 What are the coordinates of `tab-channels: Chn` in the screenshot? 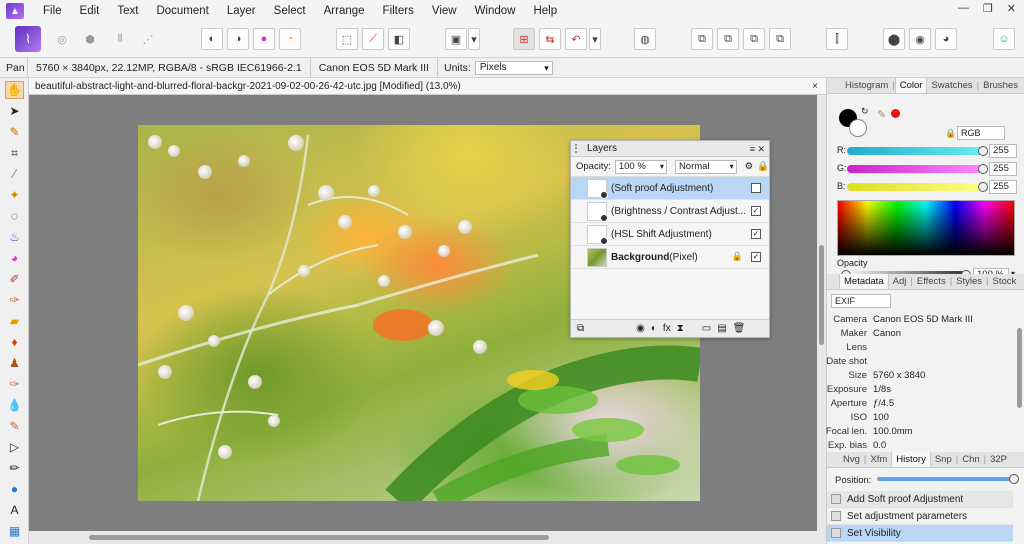 It's located at (970, 459).